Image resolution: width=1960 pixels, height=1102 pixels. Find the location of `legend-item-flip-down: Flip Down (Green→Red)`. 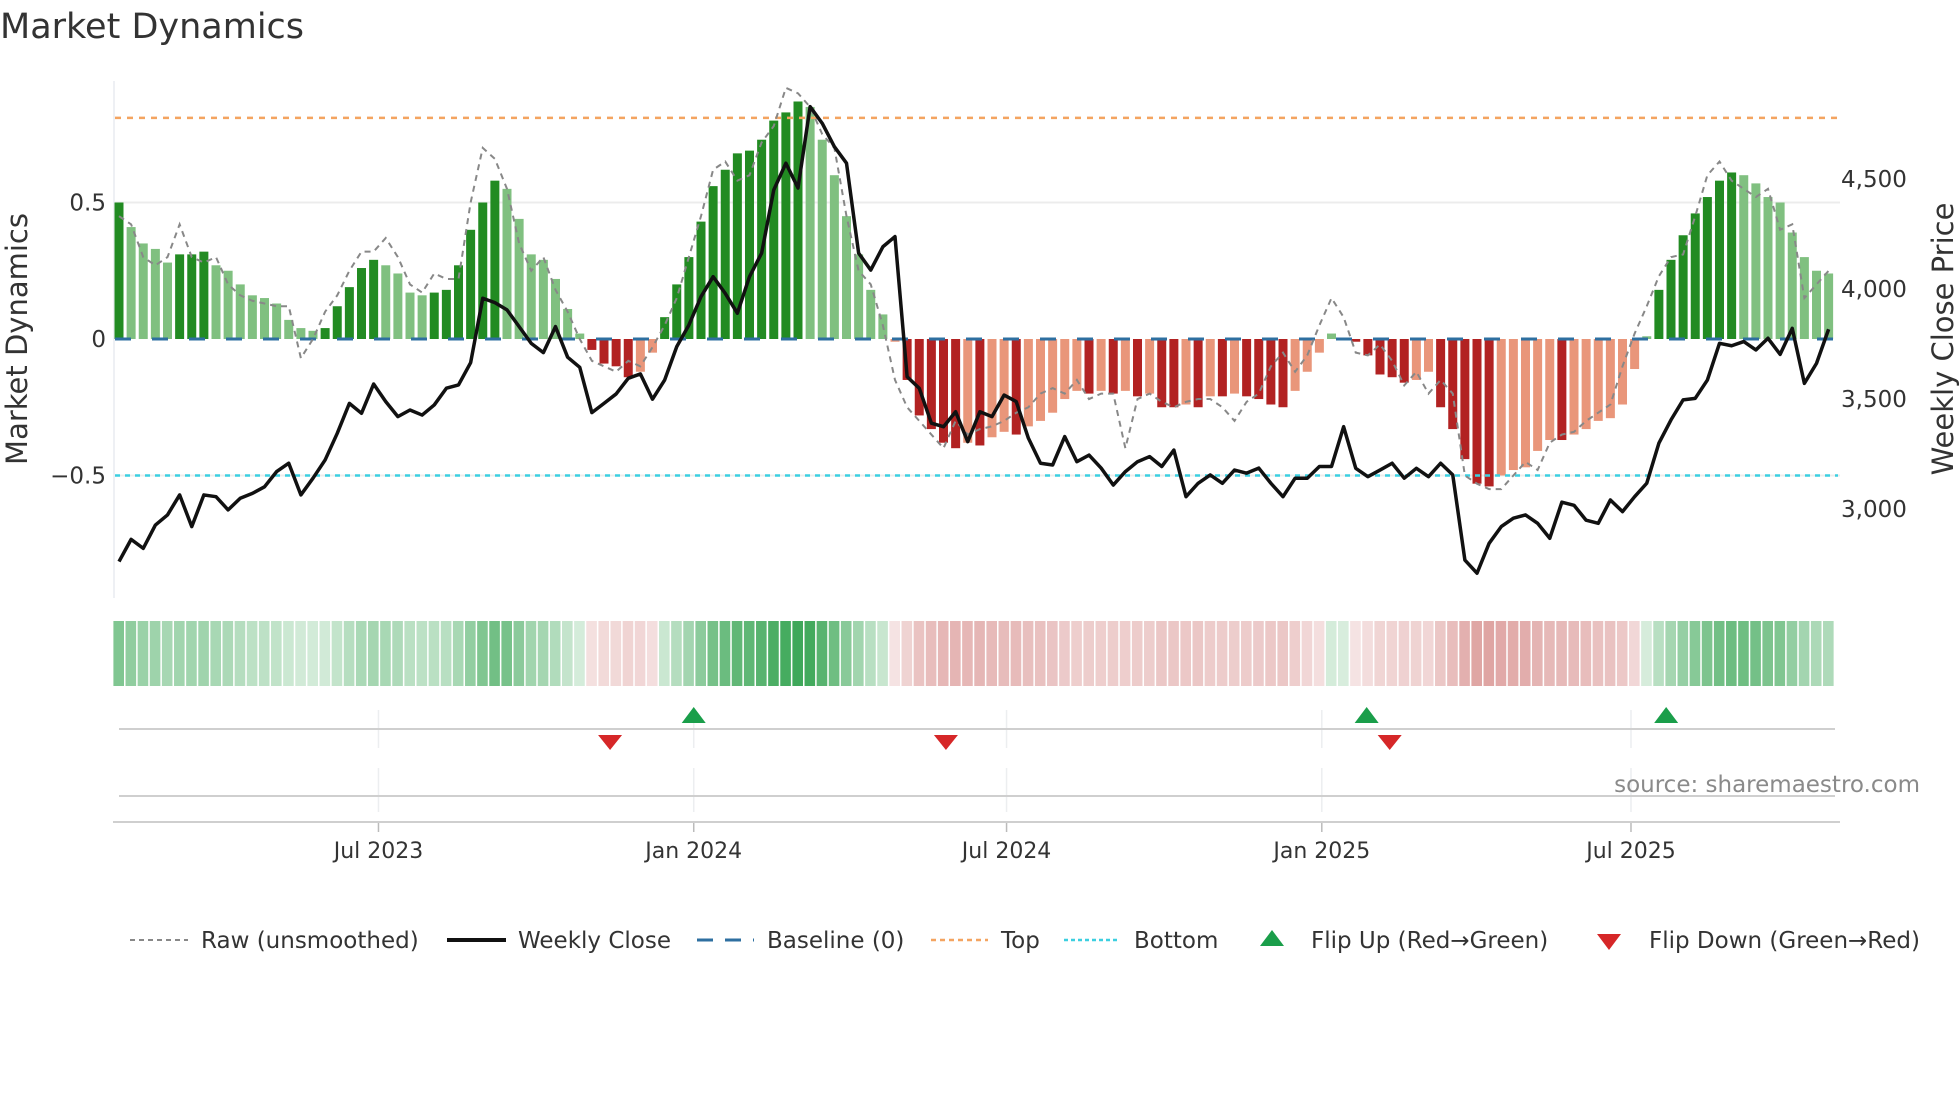

legend-item-flip-down: Flip Down (Green→Red) is located at coordinates (1758, 941).